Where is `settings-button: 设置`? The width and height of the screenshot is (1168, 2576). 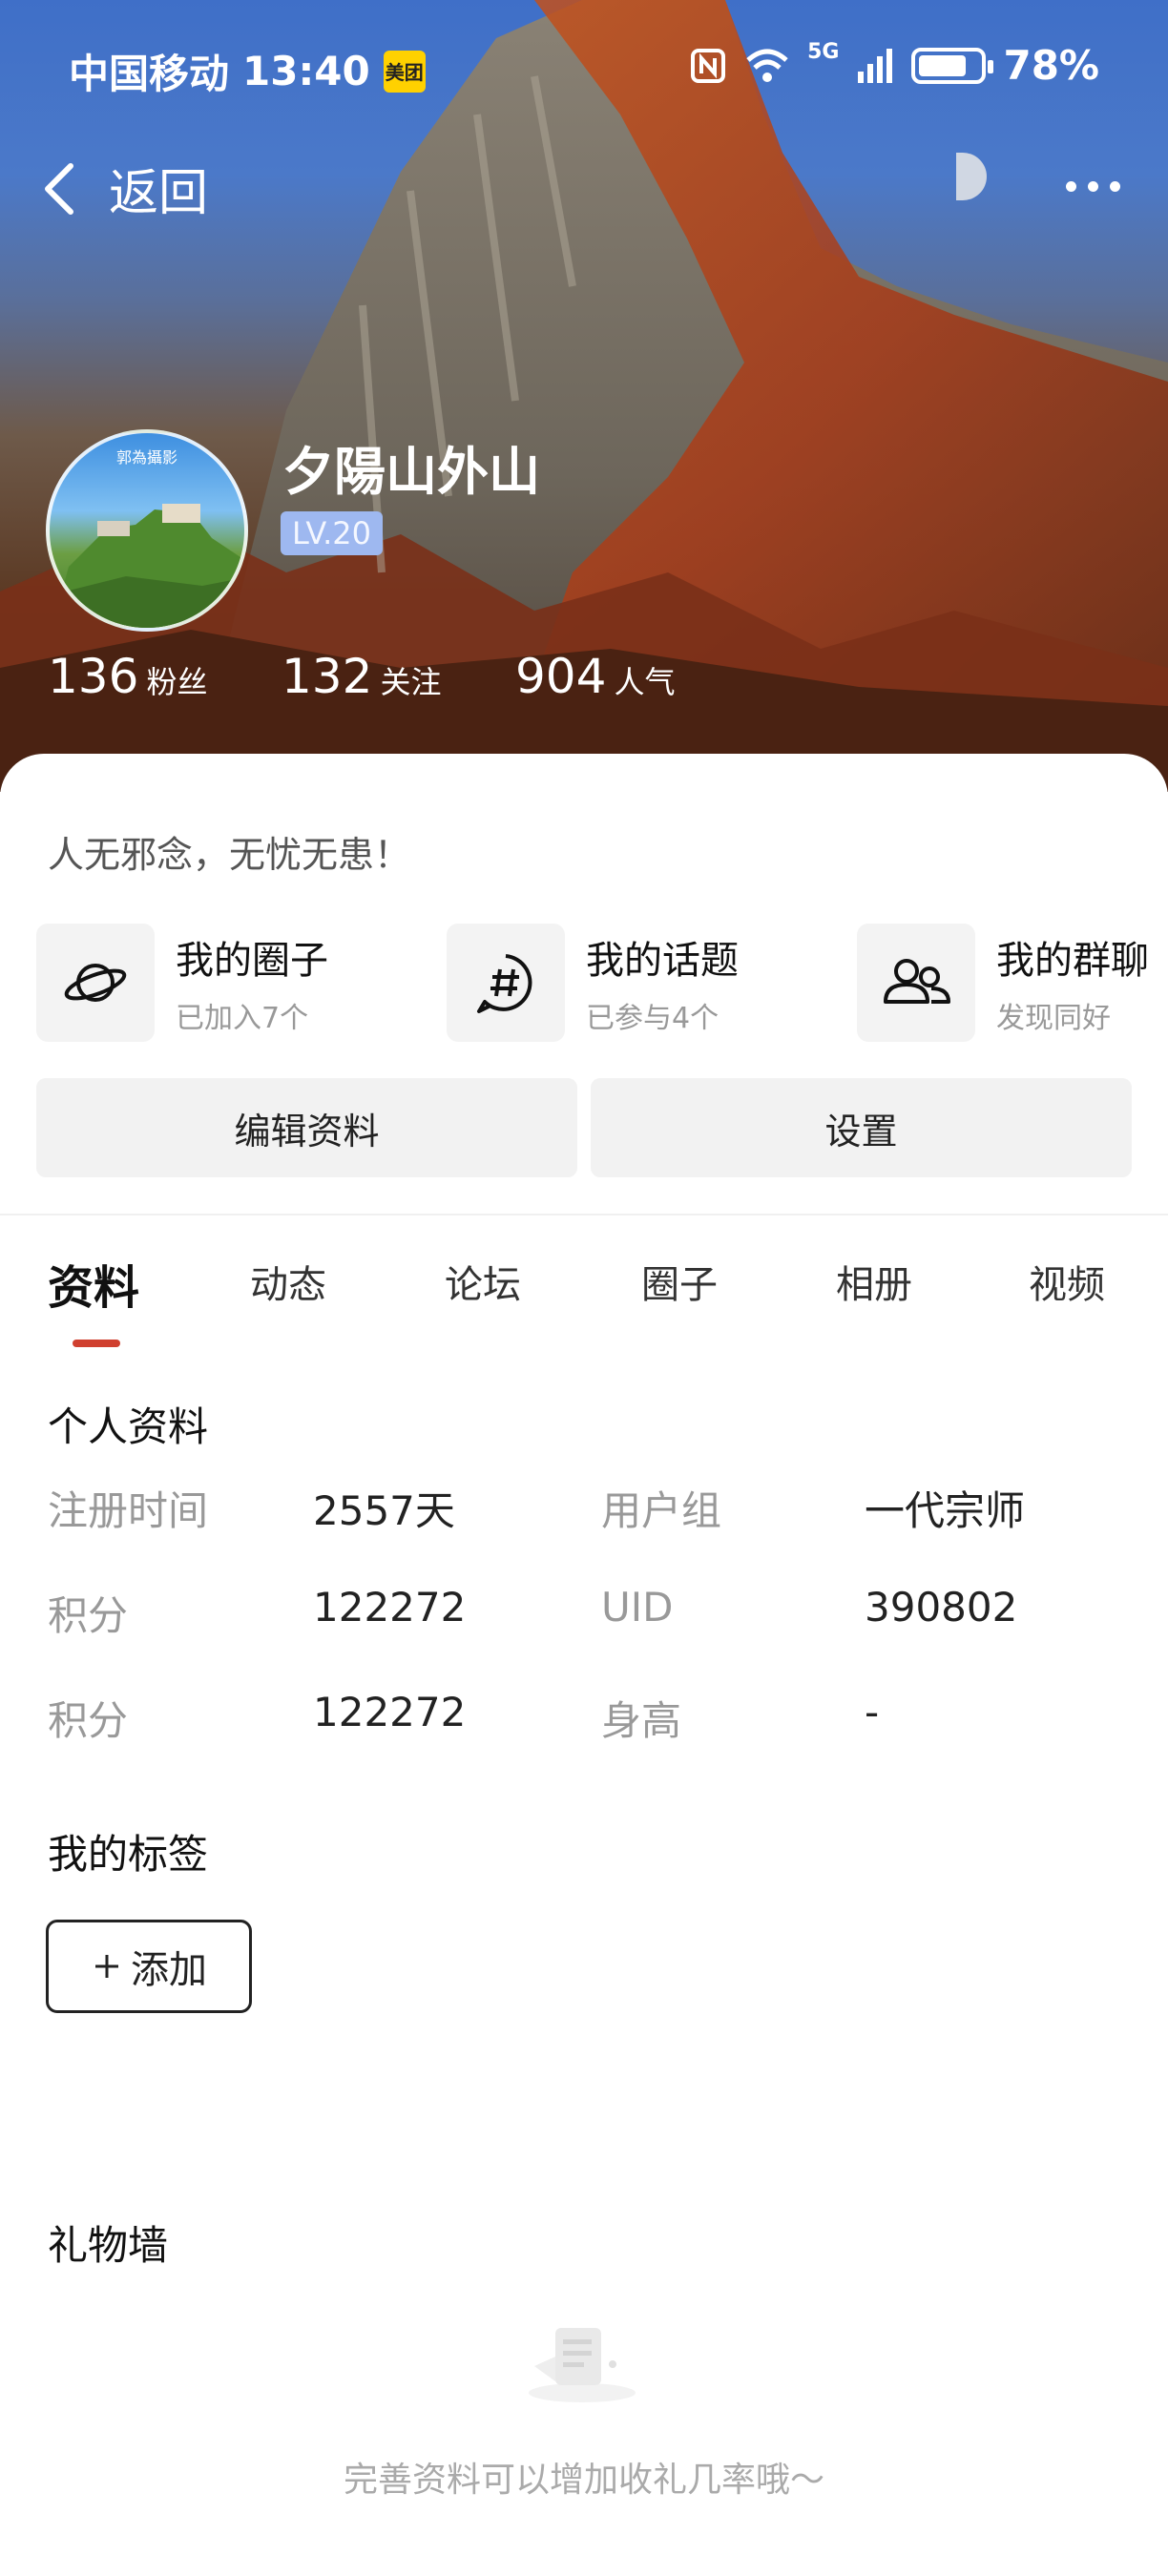 settings-button: 设置 is located at coordinates (861, 1127).